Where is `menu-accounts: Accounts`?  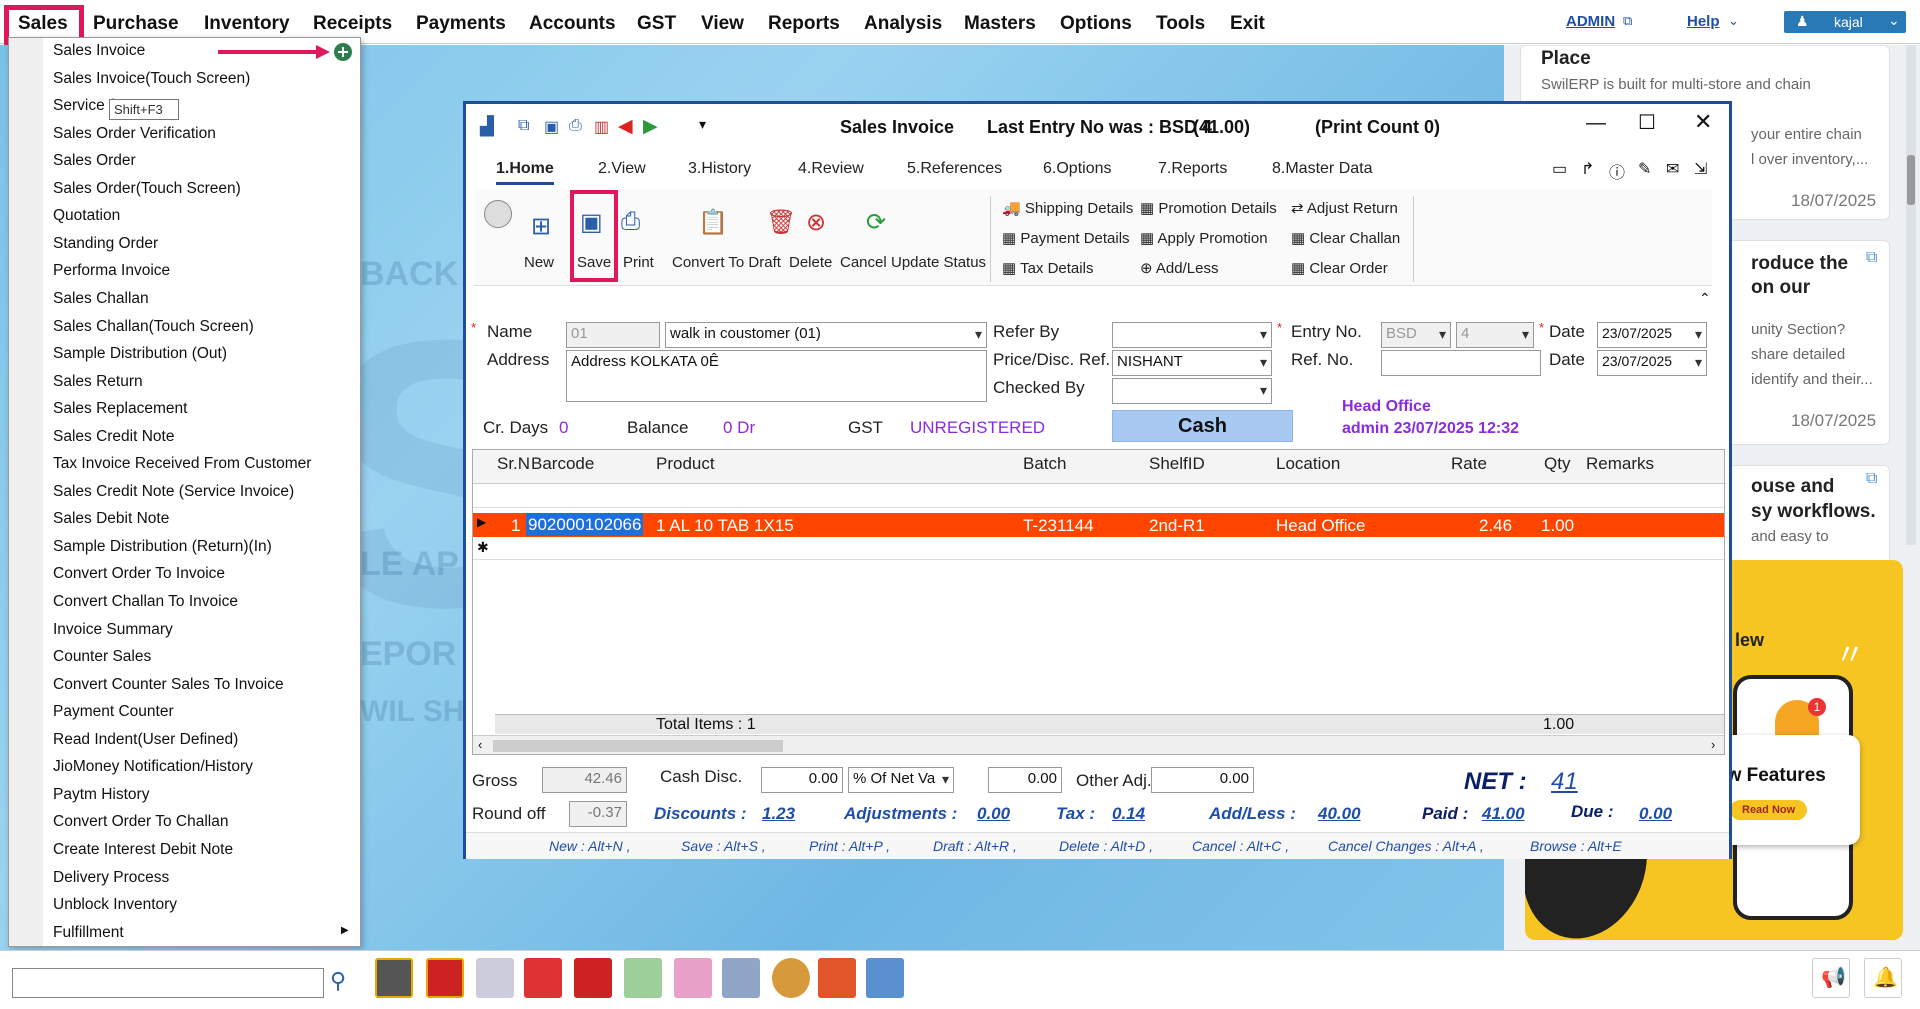
menu-accounts: Accounts is located at coordinates (572, 24).